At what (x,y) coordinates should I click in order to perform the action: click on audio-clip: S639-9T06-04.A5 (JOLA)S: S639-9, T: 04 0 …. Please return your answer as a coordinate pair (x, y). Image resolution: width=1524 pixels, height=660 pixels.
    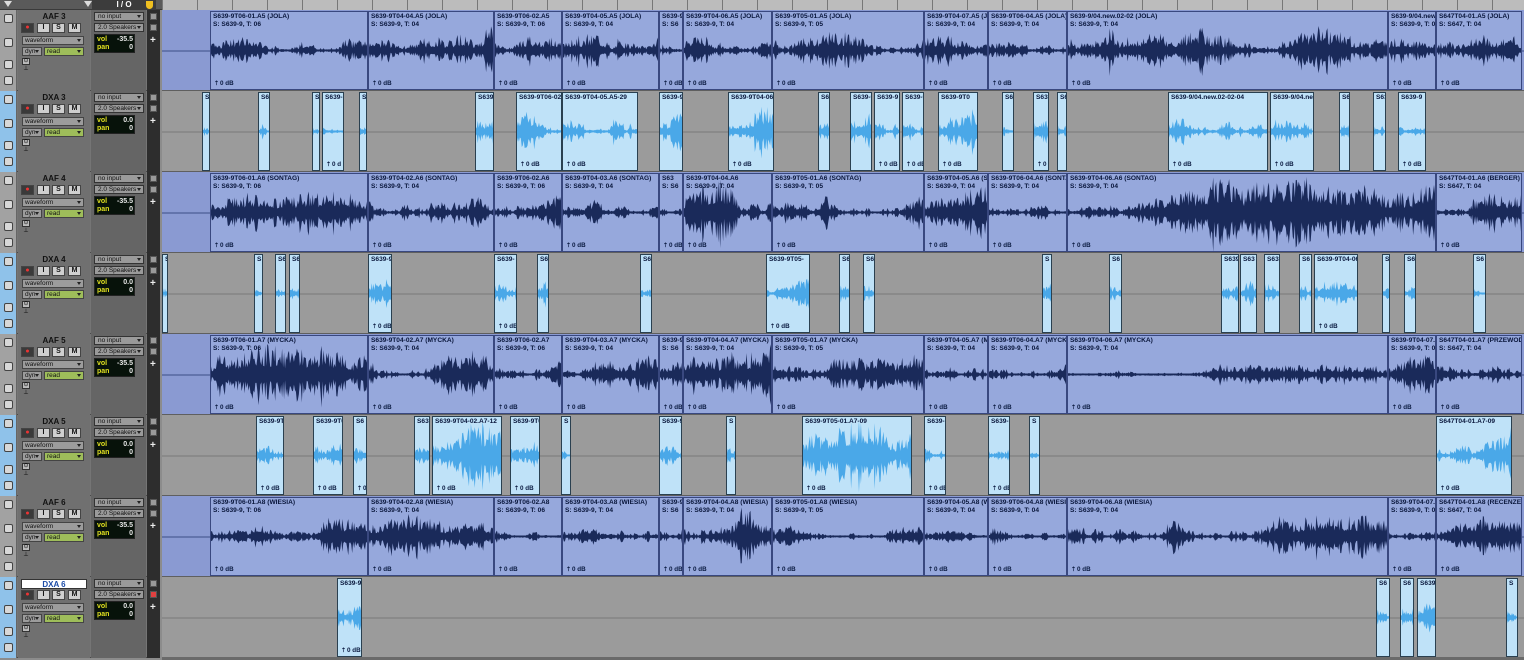
    Looking at the image, I should click on (1027, 50).